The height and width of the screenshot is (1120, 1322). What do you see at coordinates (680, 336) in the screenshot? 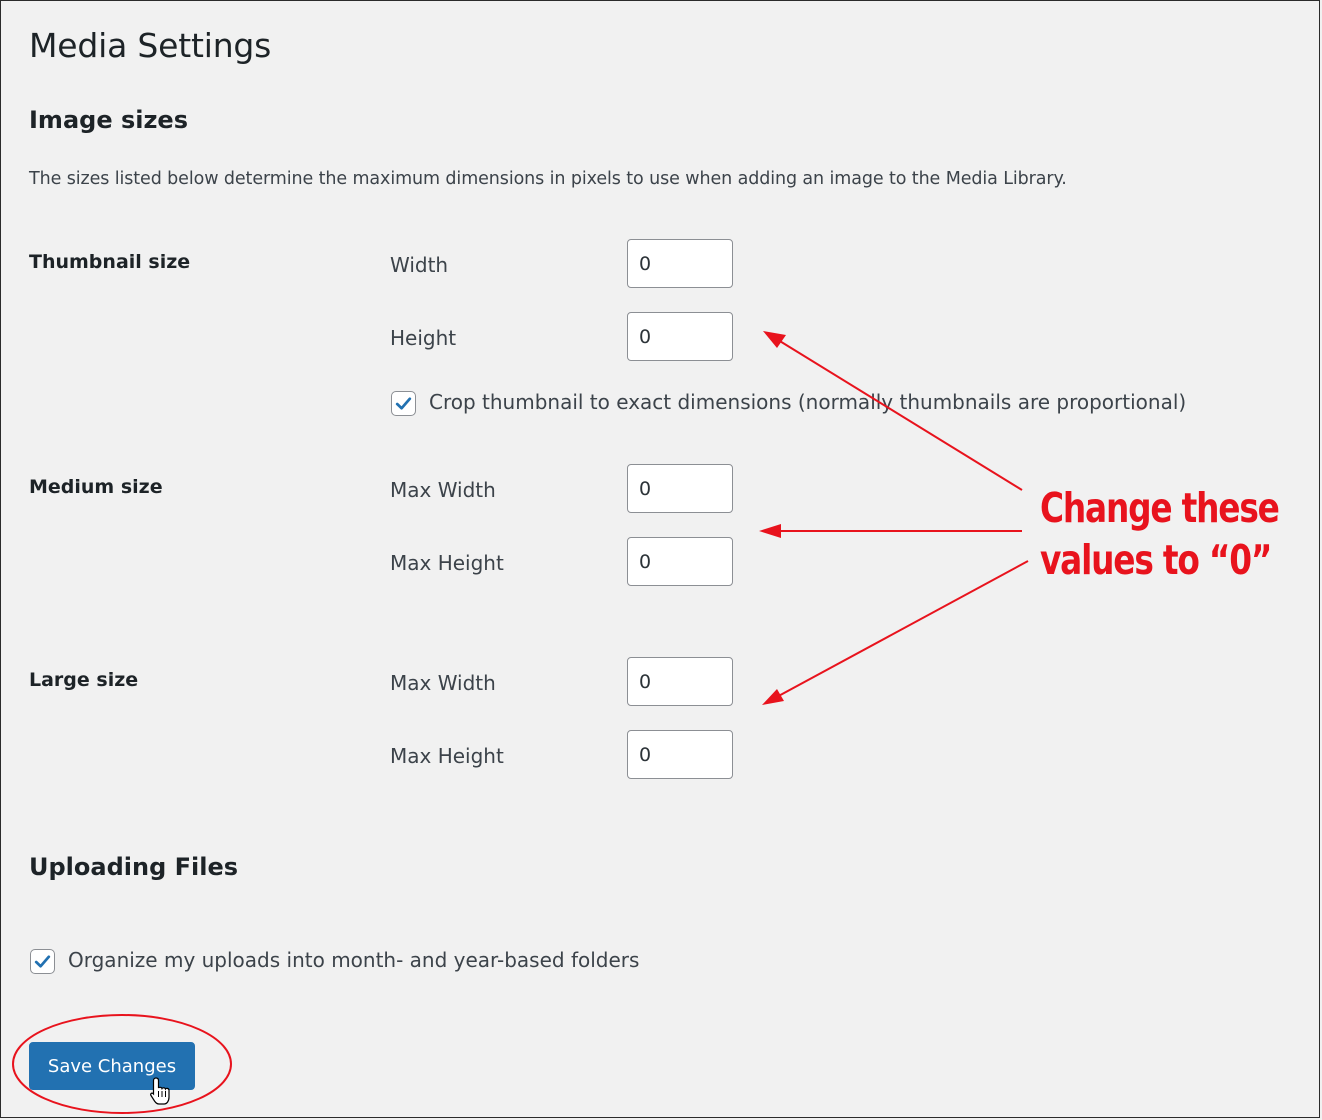
I see `thumbnail-height-input` at bounding box center [680, 336].